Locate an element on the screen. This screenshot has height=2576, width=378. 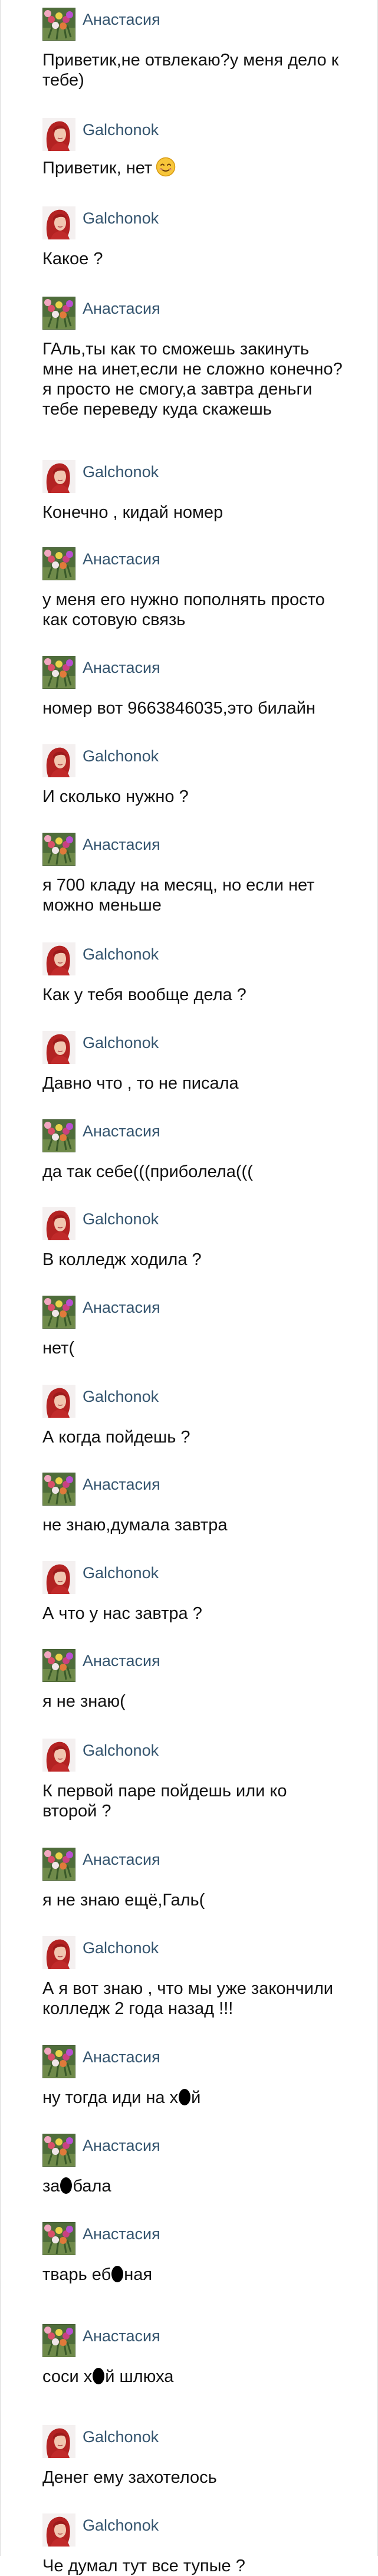
message-text-content: номер вот 9663846035,это билайн is located at coordinates (179, 708).